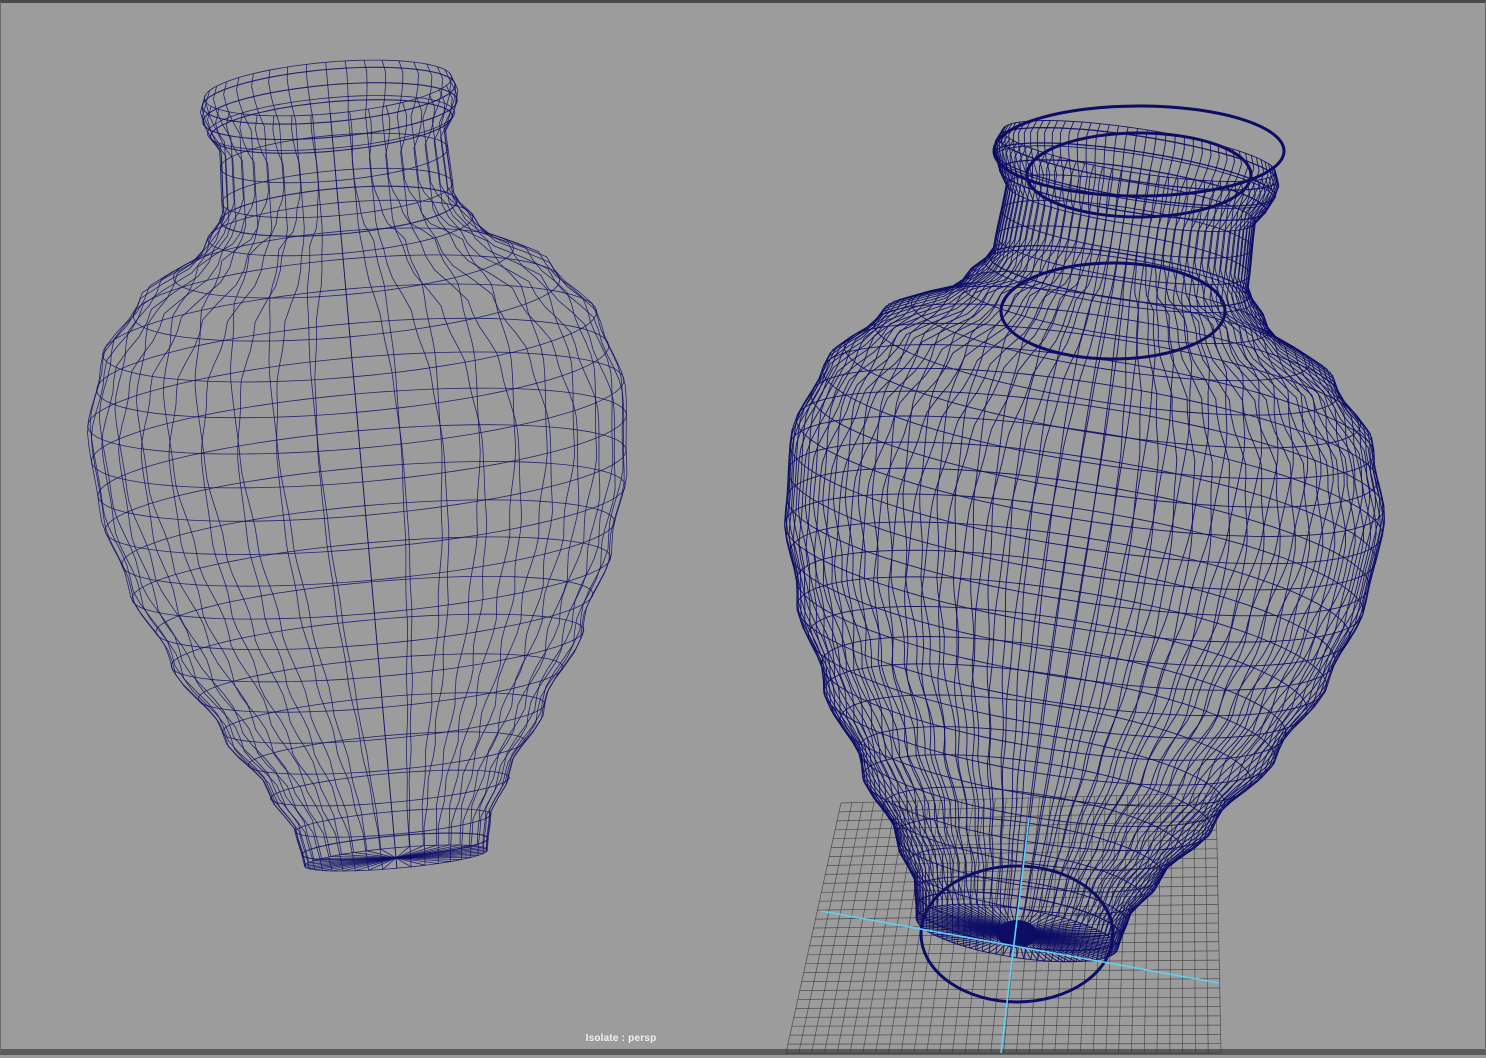 The width and height of the screenshot is (1486, 1058). I want to click on vase-heavy-ring, so click(1113, 311).